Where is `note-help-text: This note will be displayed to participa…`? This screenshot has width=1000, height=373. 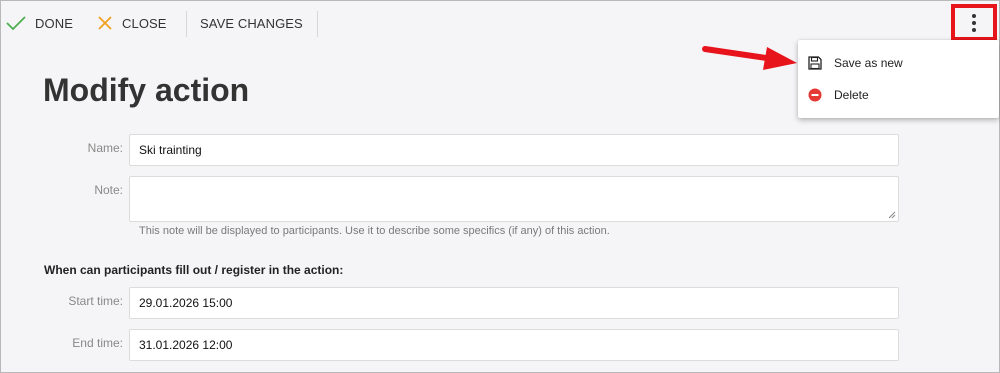 note-help-text: This note will be displayed to participa… is located at coordinates (374, 231).